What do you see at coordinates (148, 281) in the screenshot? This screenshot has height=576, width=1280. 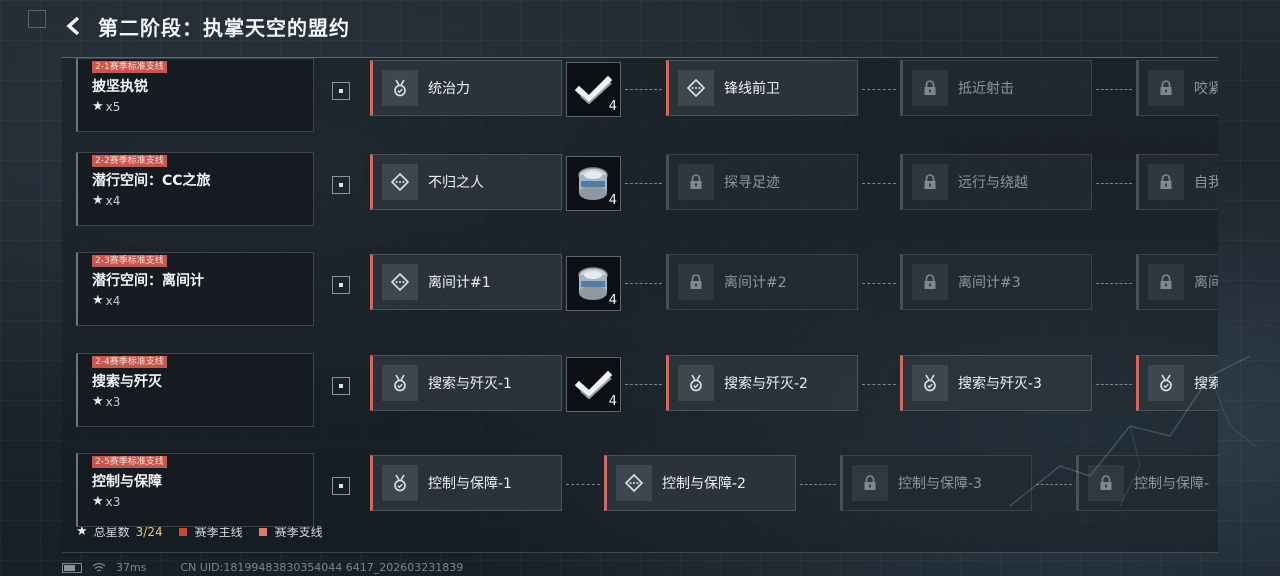 I see `stage-name: 潜行空间：离间计` at bounding box center [148, 281].